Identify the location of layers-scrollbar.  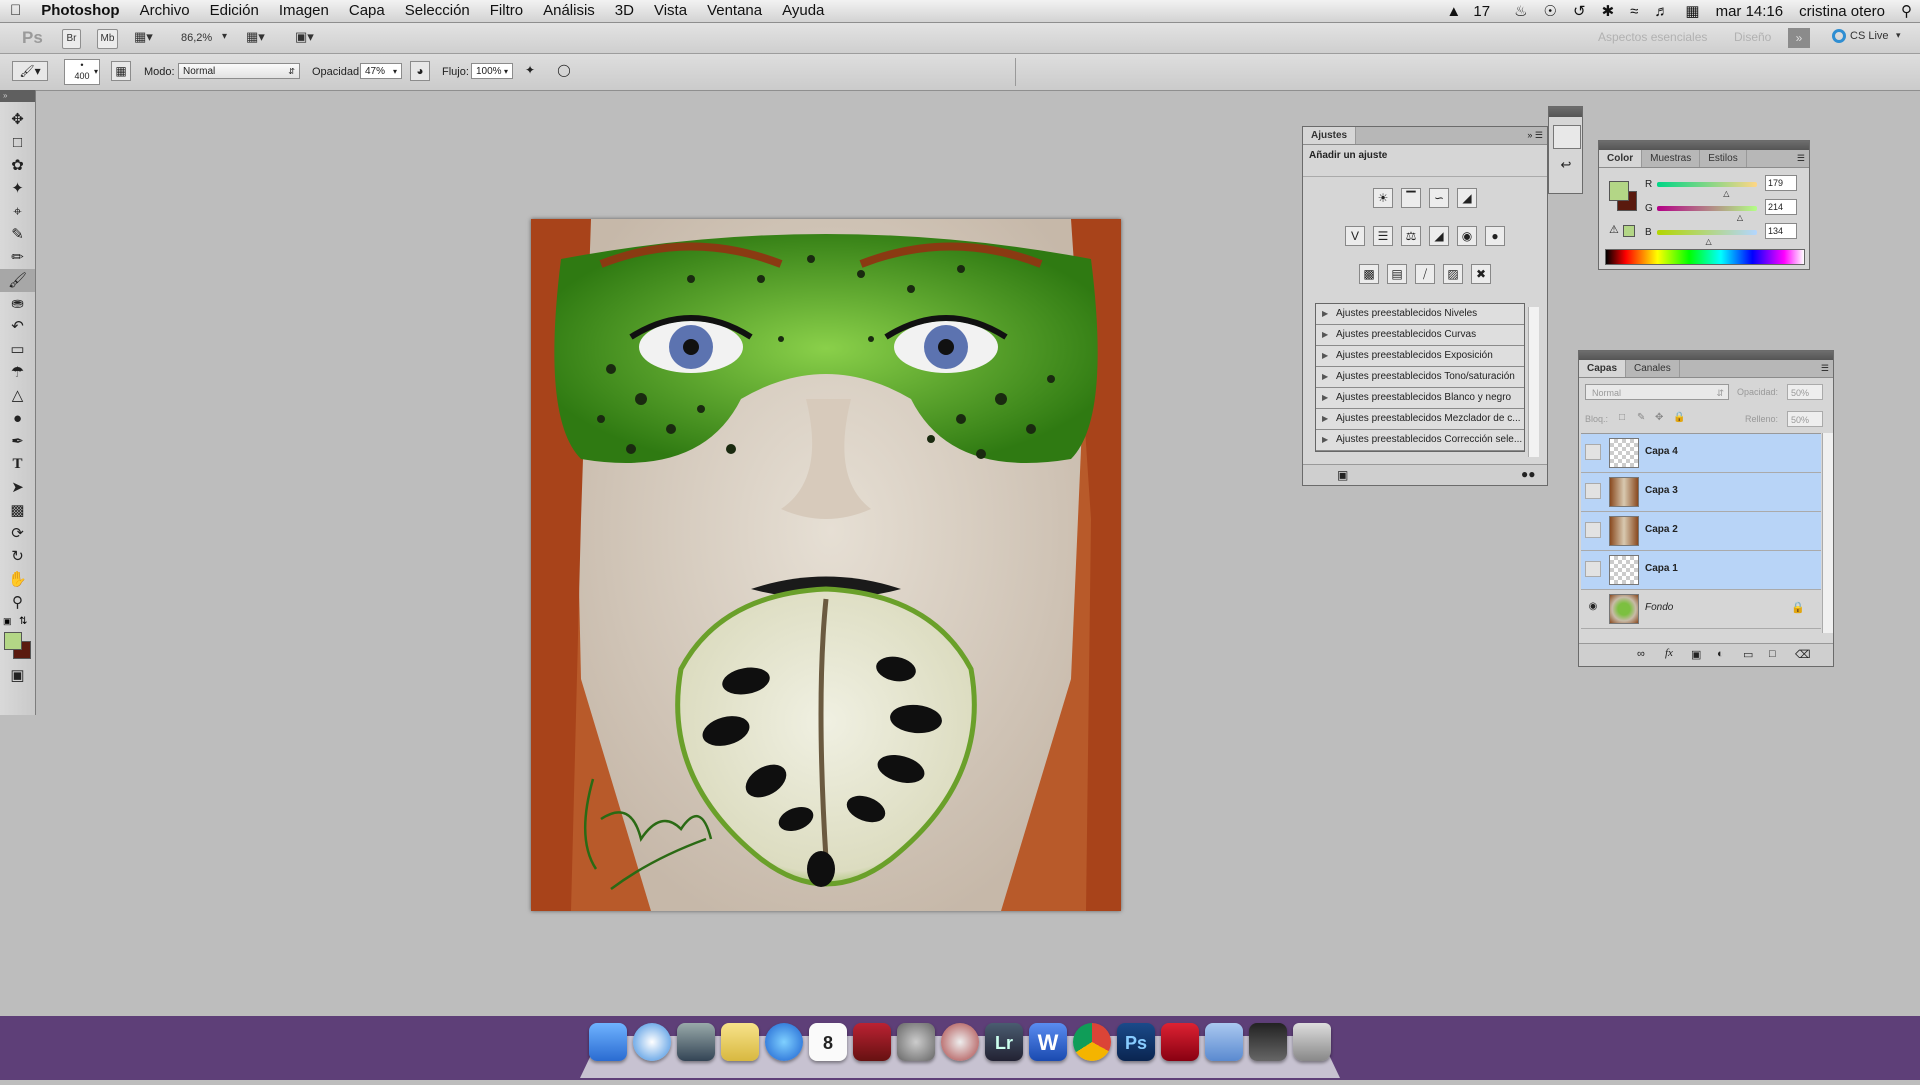
(1827, 533).